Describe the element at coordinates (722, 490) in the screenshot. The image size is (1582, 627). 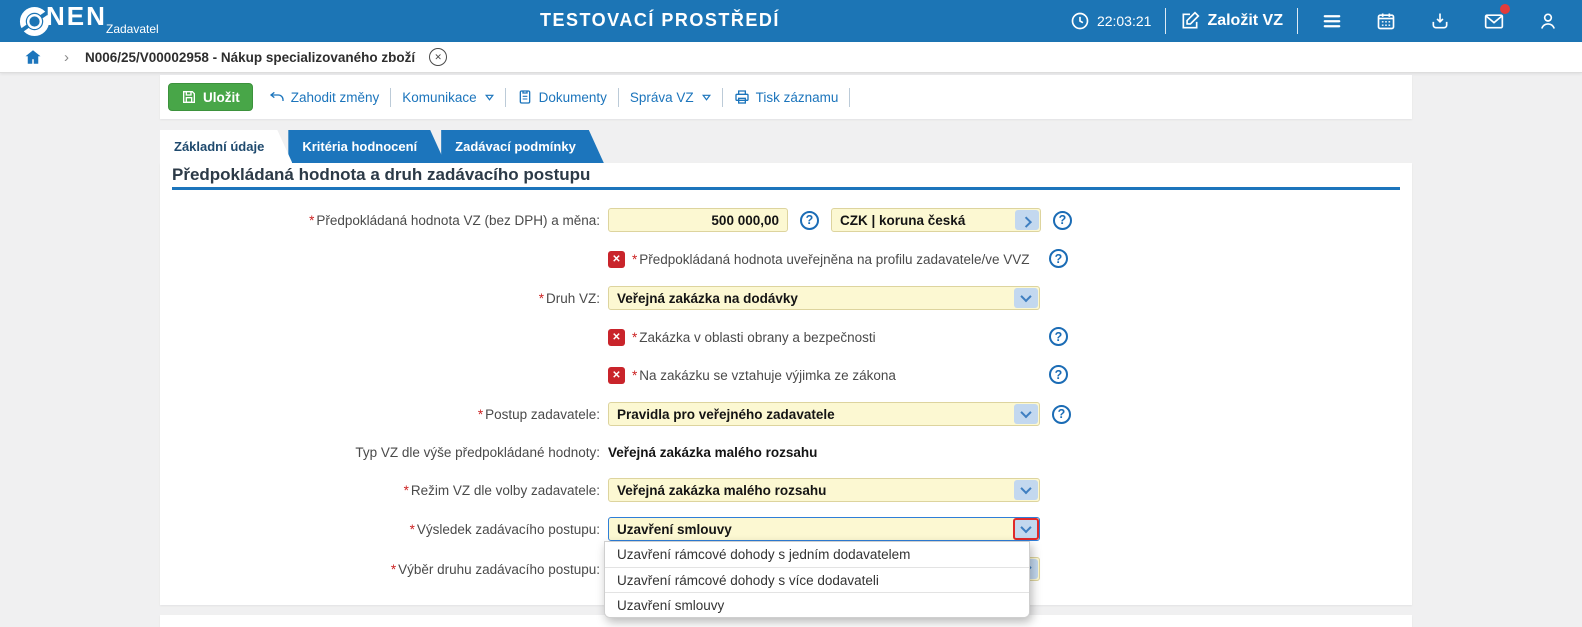
I see `rezim-value: Veřejná zakázka malého rozsahu` at that location.